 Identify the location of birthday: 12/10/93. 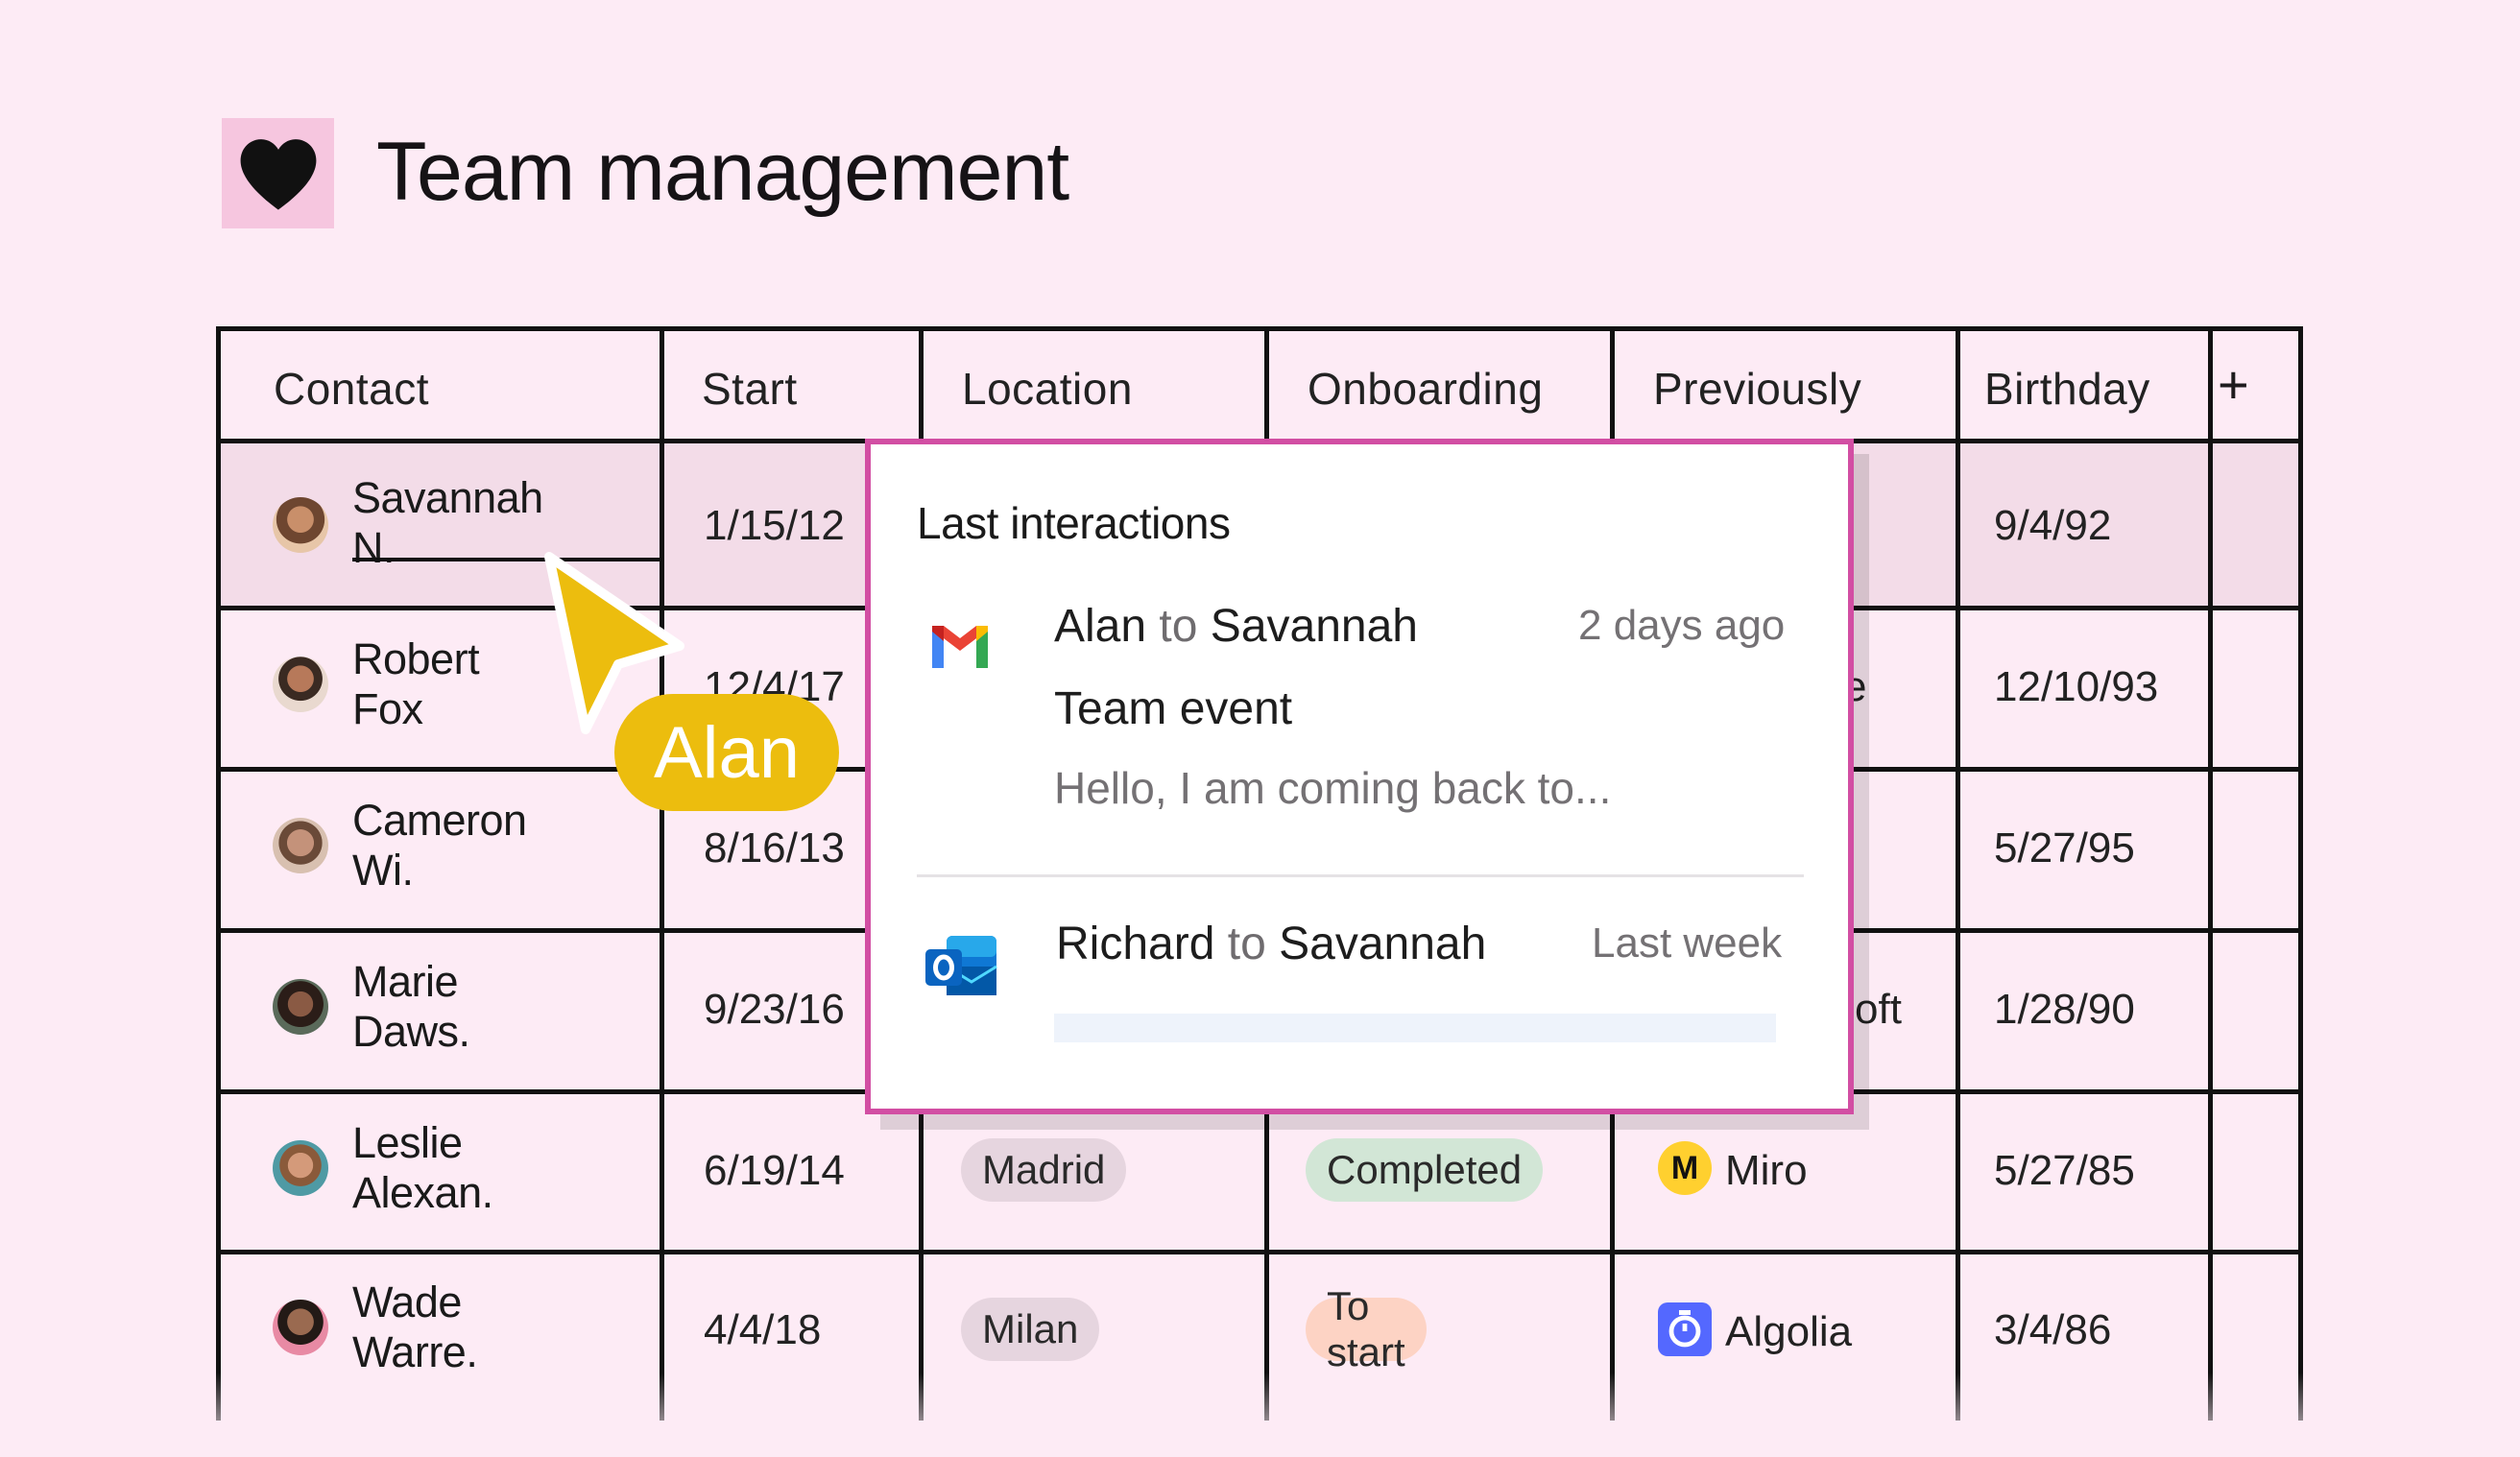
(2076, 688).